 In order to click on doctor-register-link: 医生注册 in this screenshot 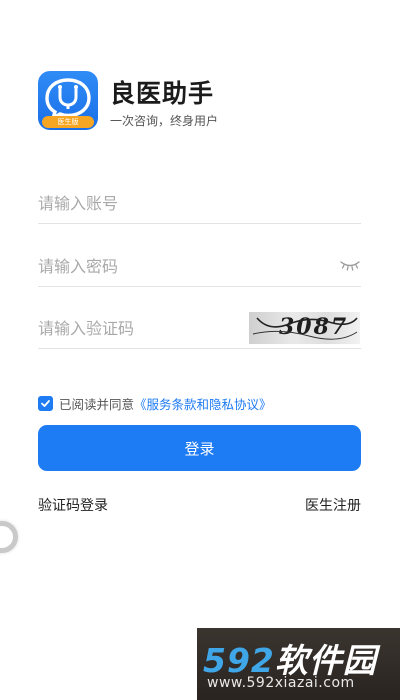, I will do `click(333, 505)`.